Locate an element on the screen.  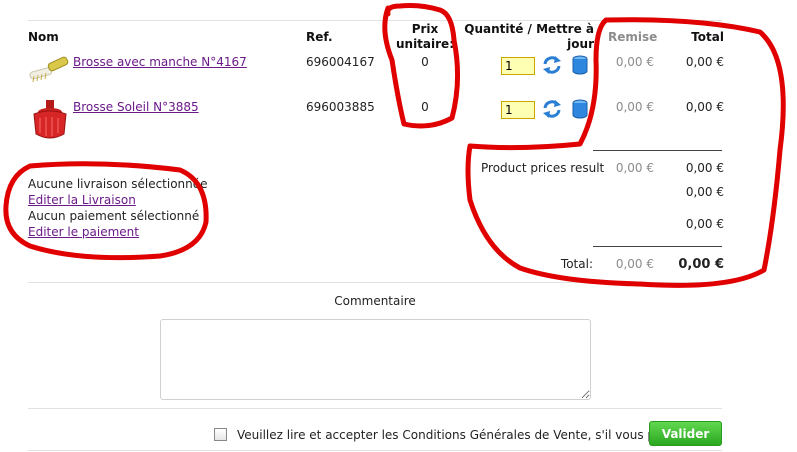
product-prices-label: Product prices result is located at coordinates (543, 168).